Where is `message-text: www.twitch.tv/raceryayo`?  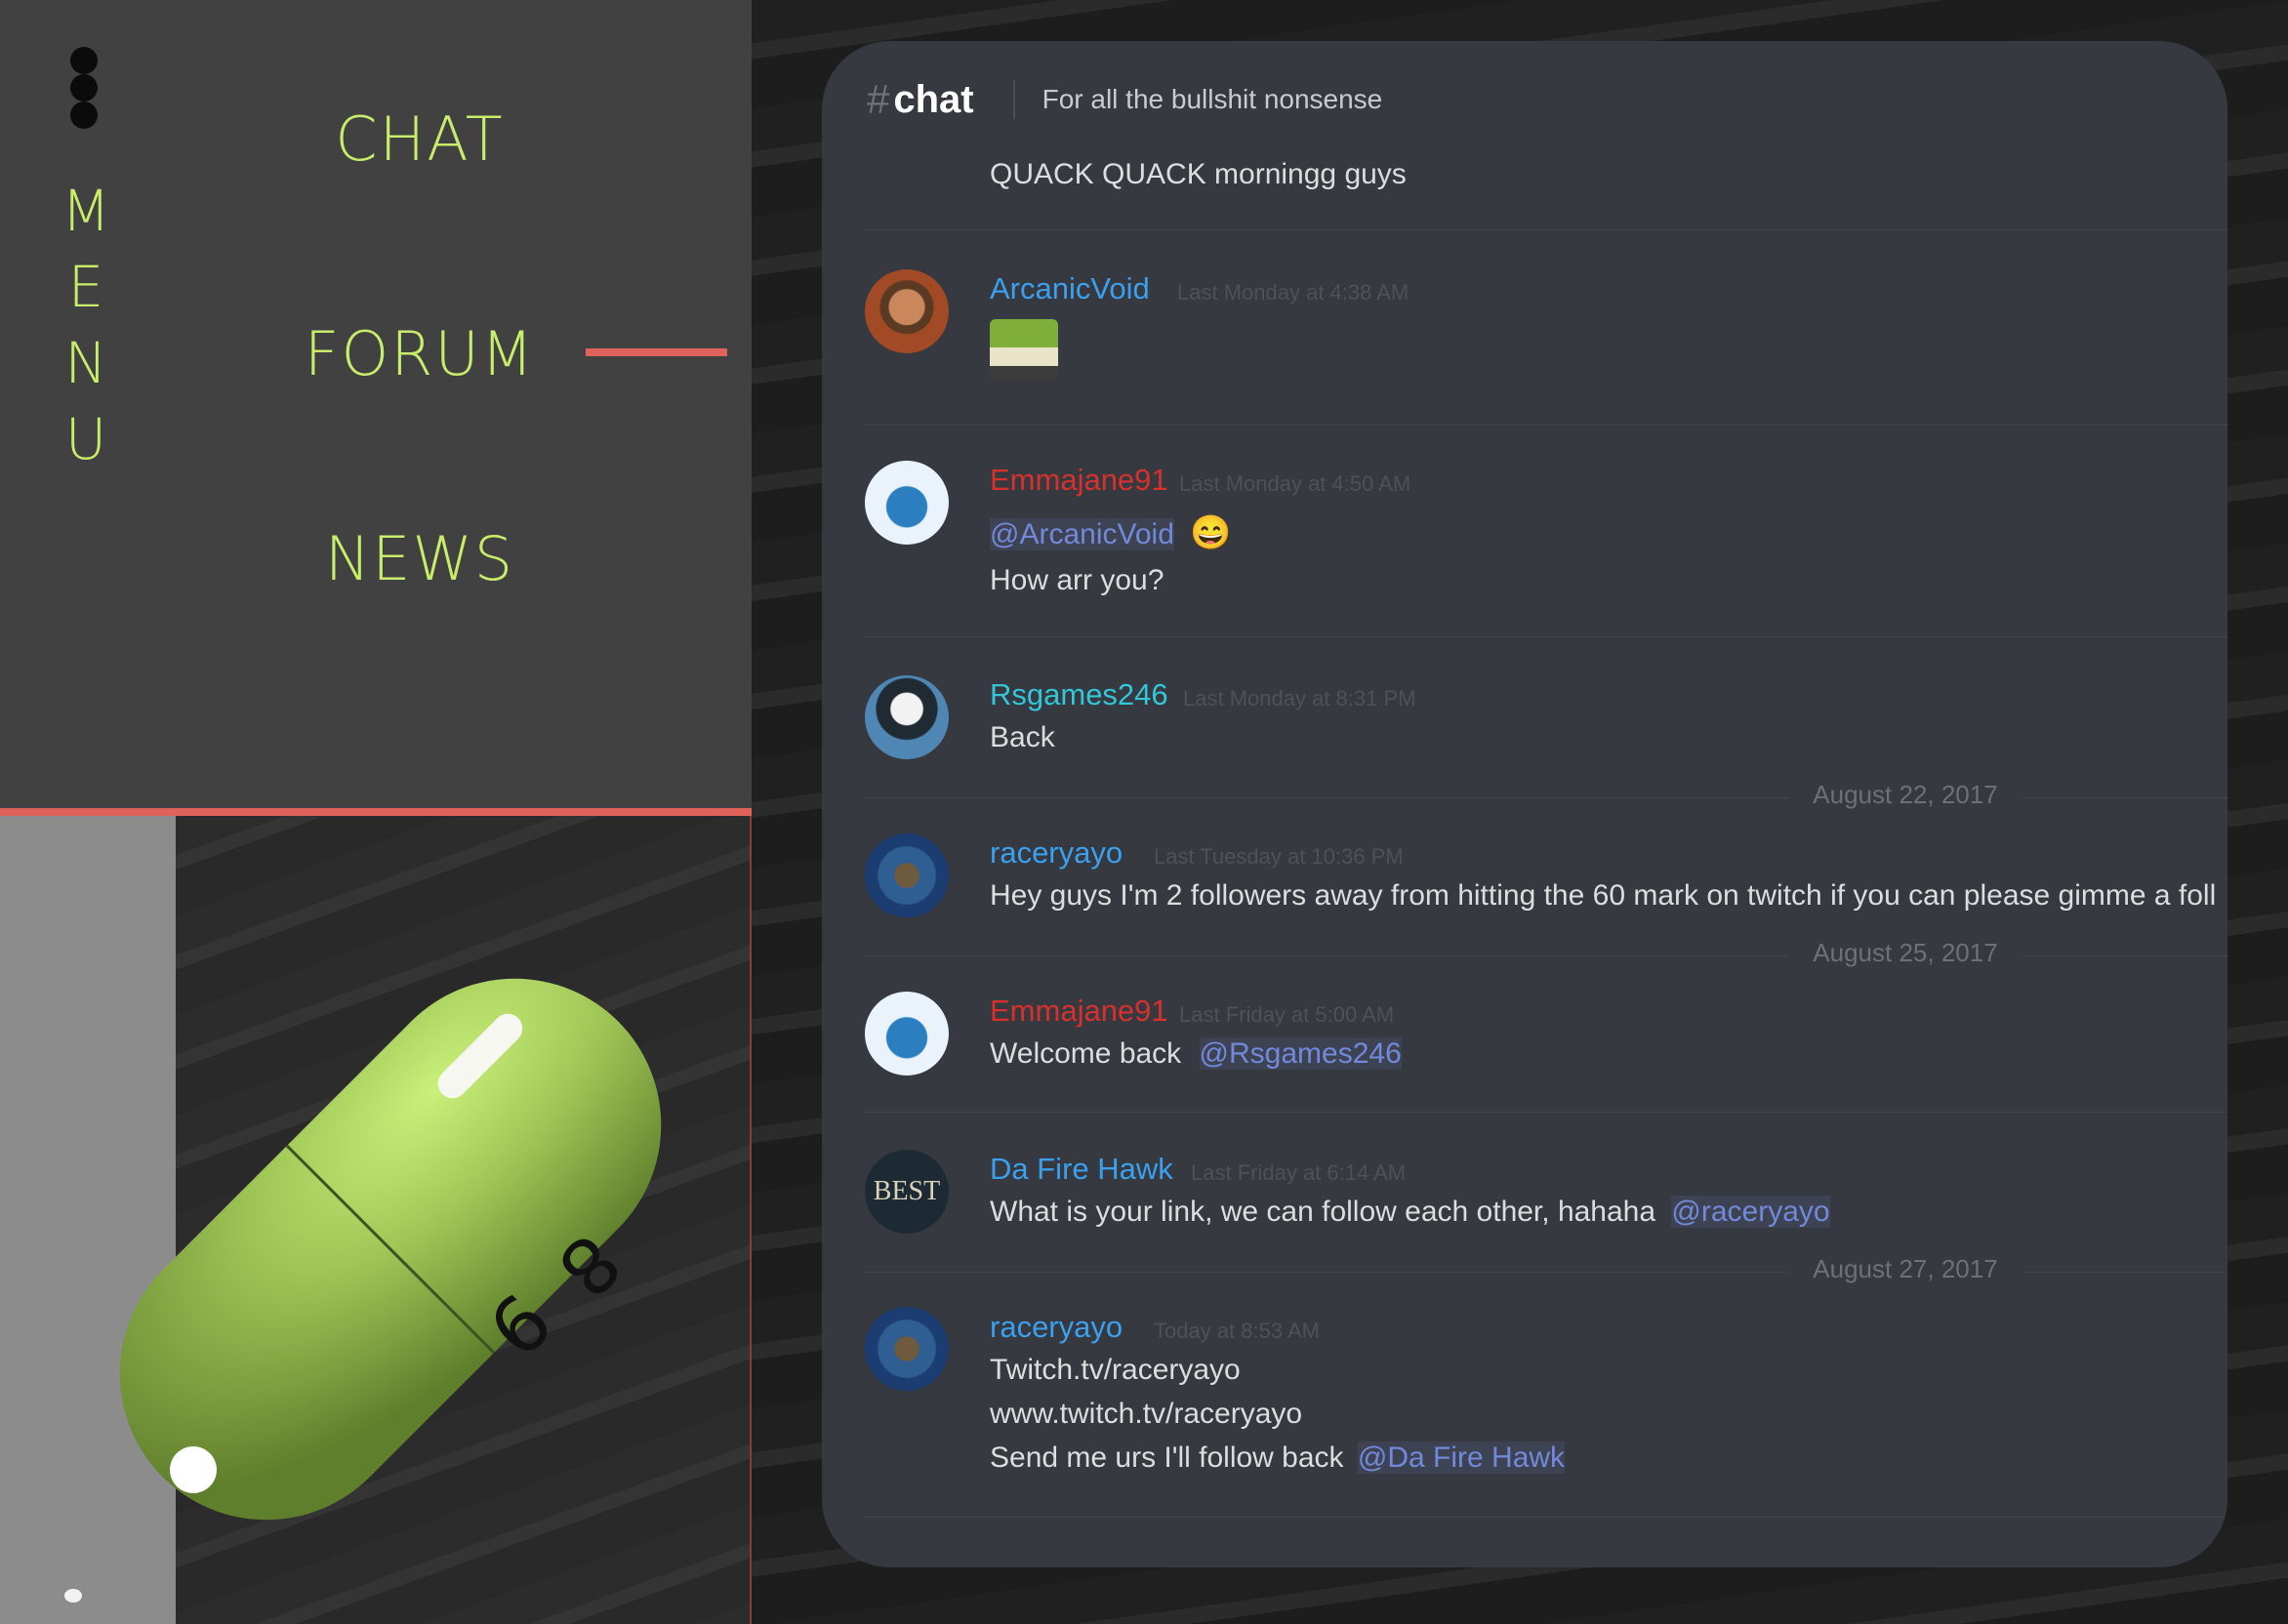 message-text: www.twitch.tv/raceryayo is located at coordinates (1146, 1414).